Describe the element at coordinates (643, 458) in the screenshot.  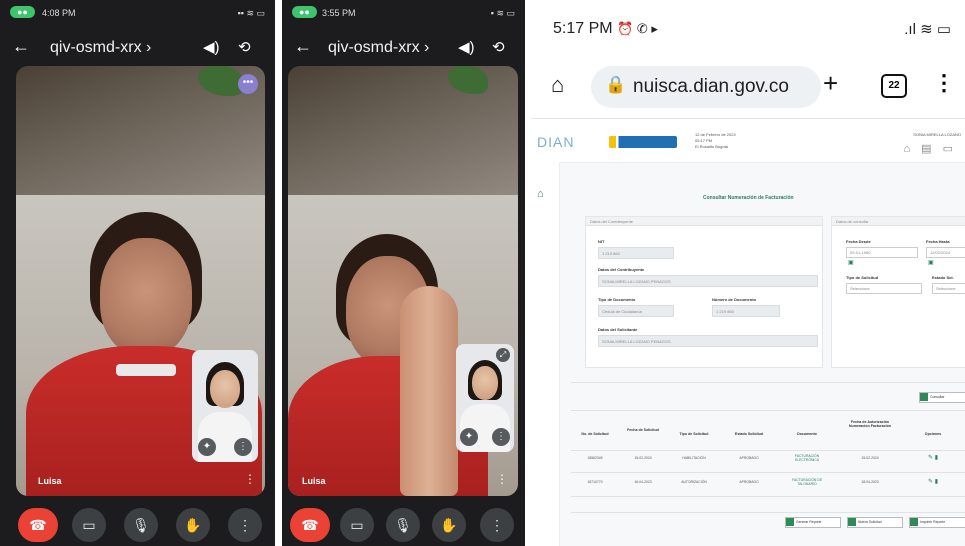
I see `table-cell: 15-02-2024` at that location.